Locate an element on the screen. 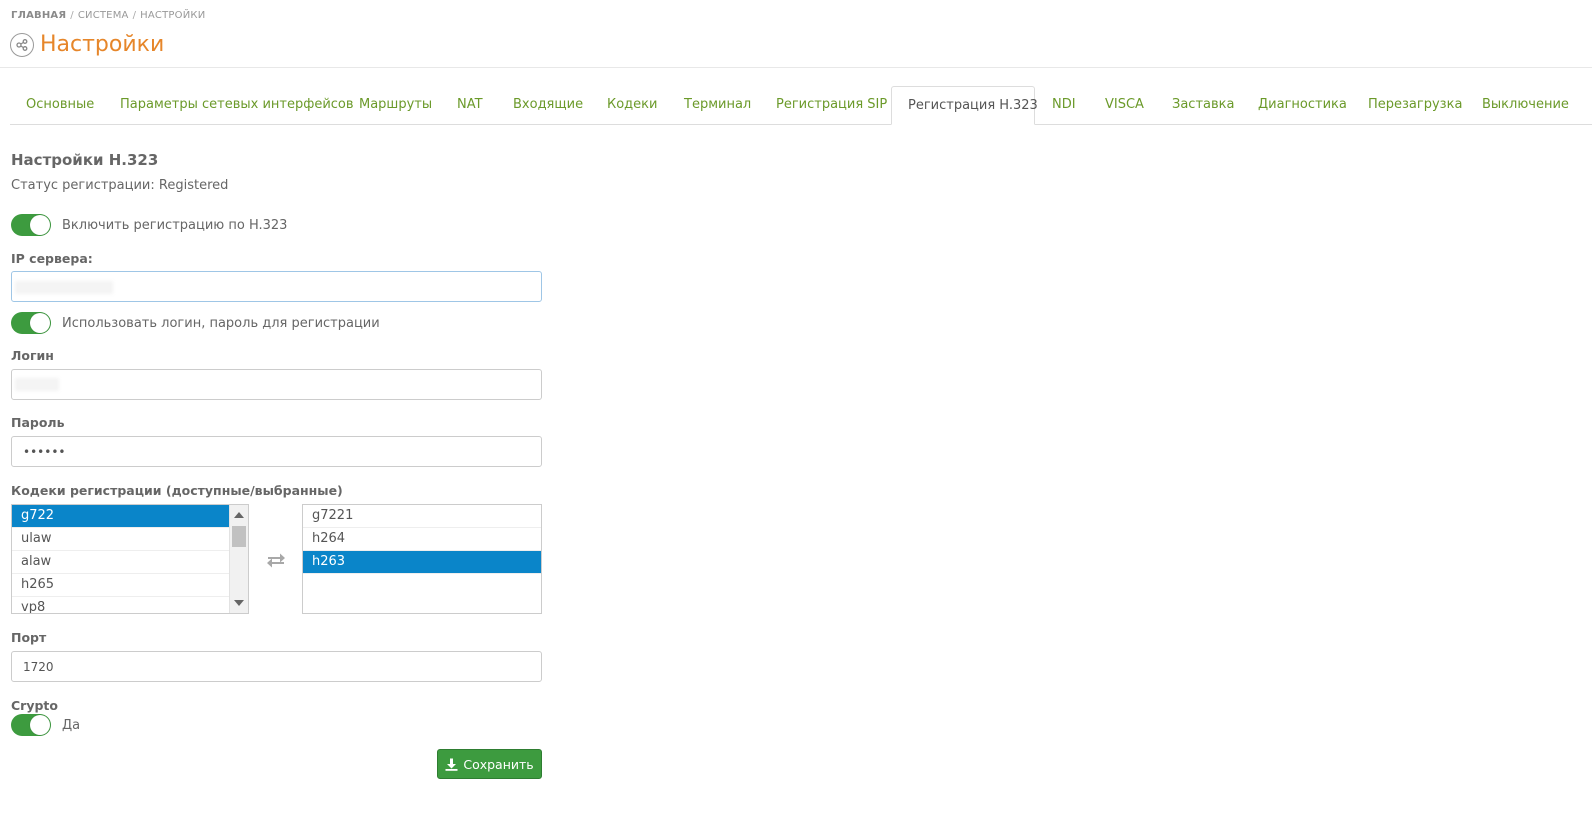 The image size is (1592, 816). crypto-label: Crypto is located at coordinates (34, 705).